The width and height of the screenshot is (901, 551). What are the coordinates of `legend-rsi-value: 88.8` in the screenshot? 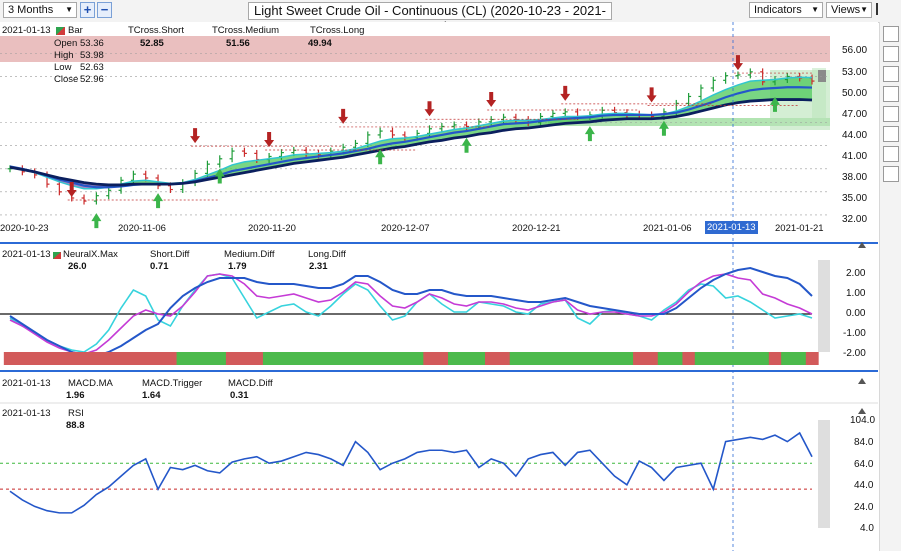 It's located at (75, 425).